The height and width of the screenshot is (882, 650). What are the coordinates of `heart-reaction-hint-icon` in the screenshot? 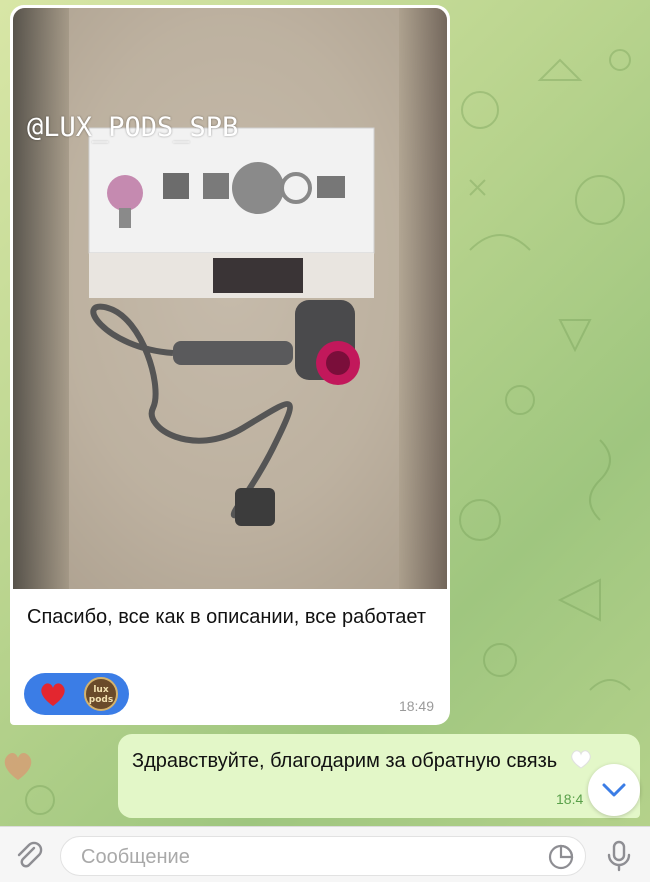 It's located at (18, 766).